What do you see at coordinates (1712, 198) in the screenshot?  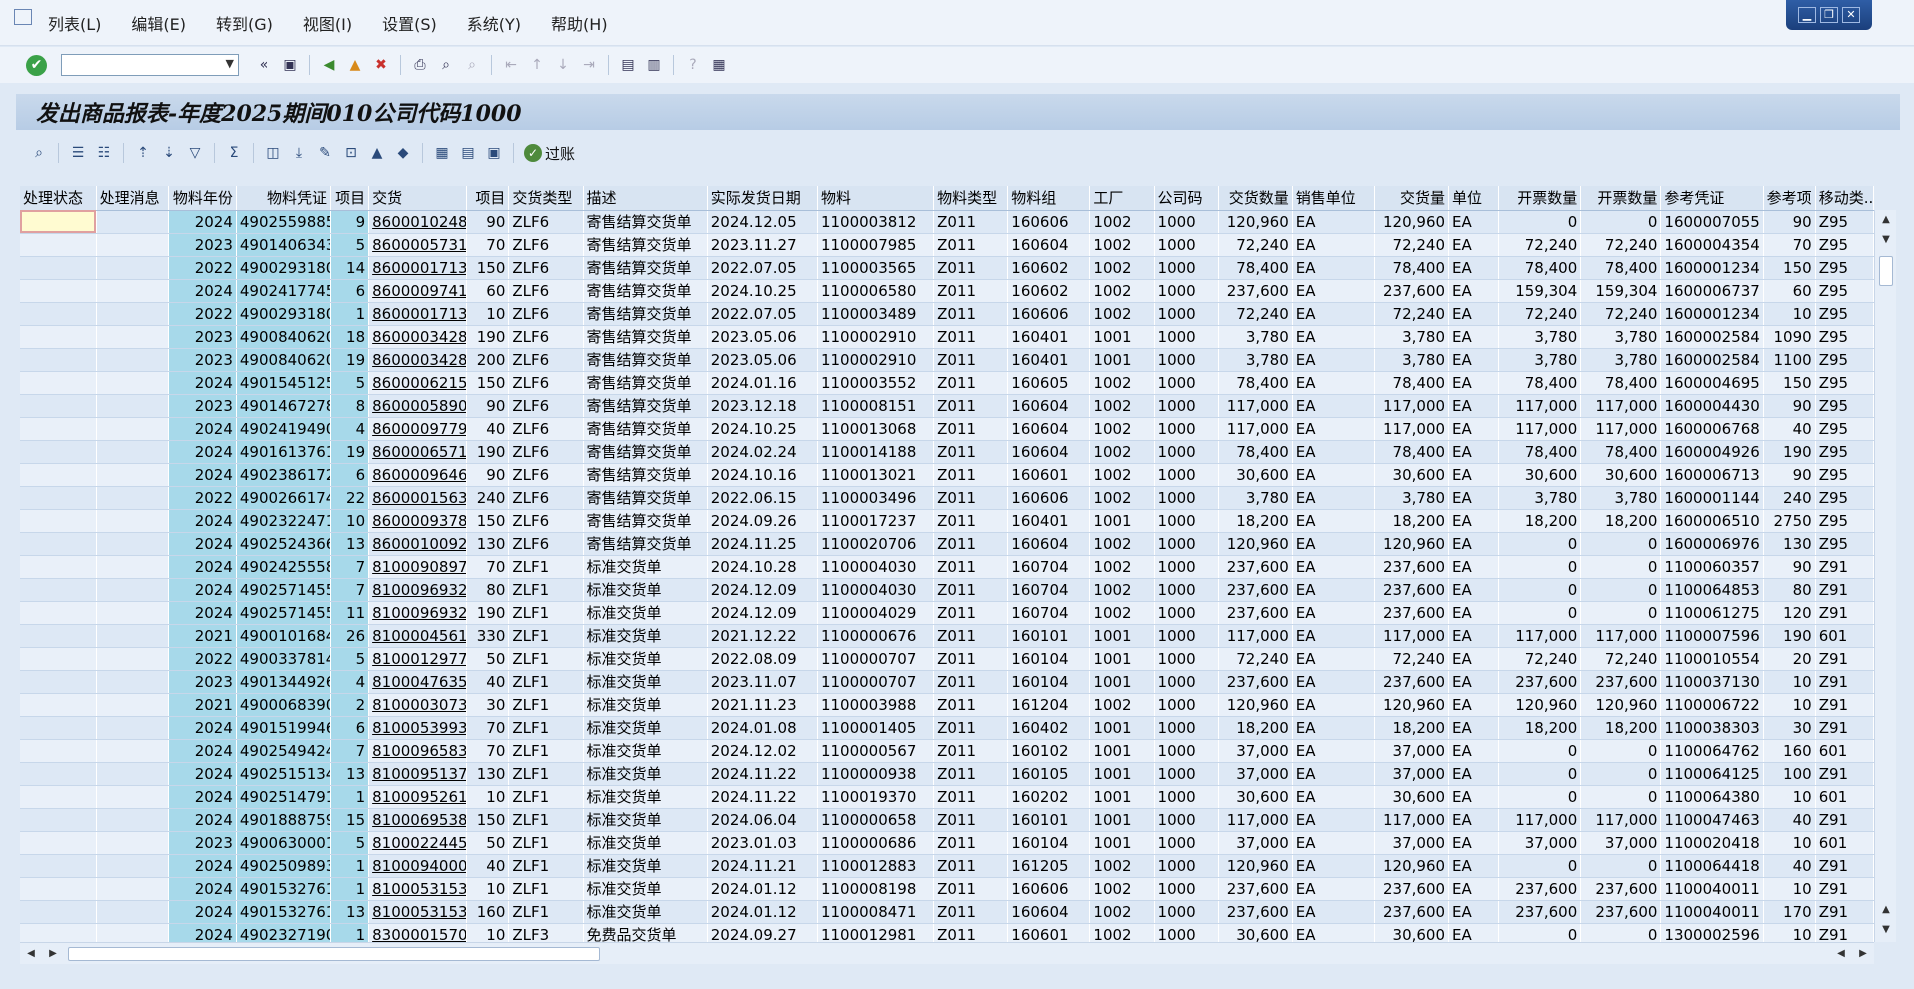 I see `column-header: 参考凭证` at bounding box center [1712, 198].